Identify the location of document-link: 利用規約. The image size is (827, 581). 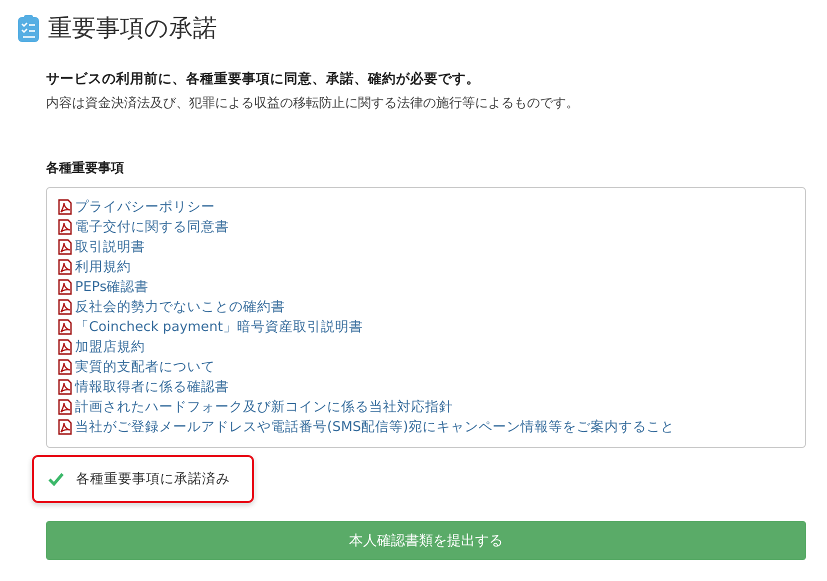
(426, 267).